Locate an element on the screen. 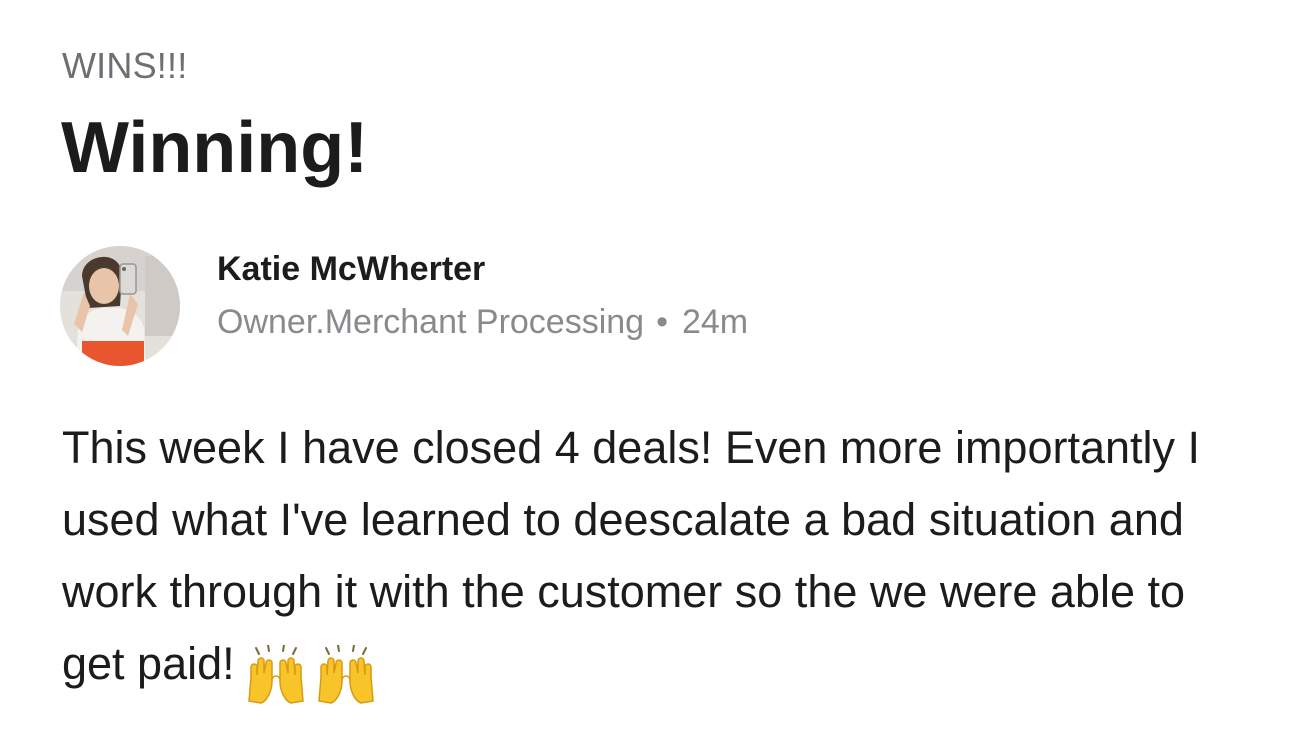  author-meta: Owner.Merchant Processing • 24m is located at coordinates (482, 322).